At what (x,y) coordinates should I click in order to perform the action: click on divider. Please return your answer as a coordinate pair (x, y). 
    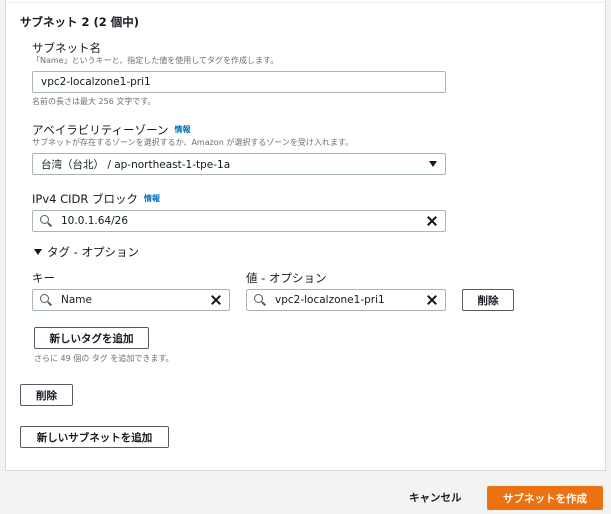
    Looking at the image, I should click on (306, 2).